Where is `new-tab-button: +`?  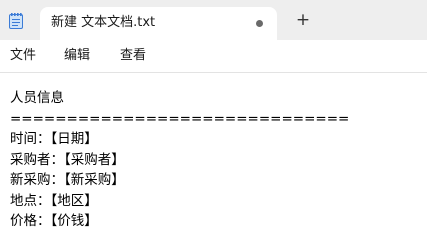
new-tab-button: + is located at coordinates (303, 20).